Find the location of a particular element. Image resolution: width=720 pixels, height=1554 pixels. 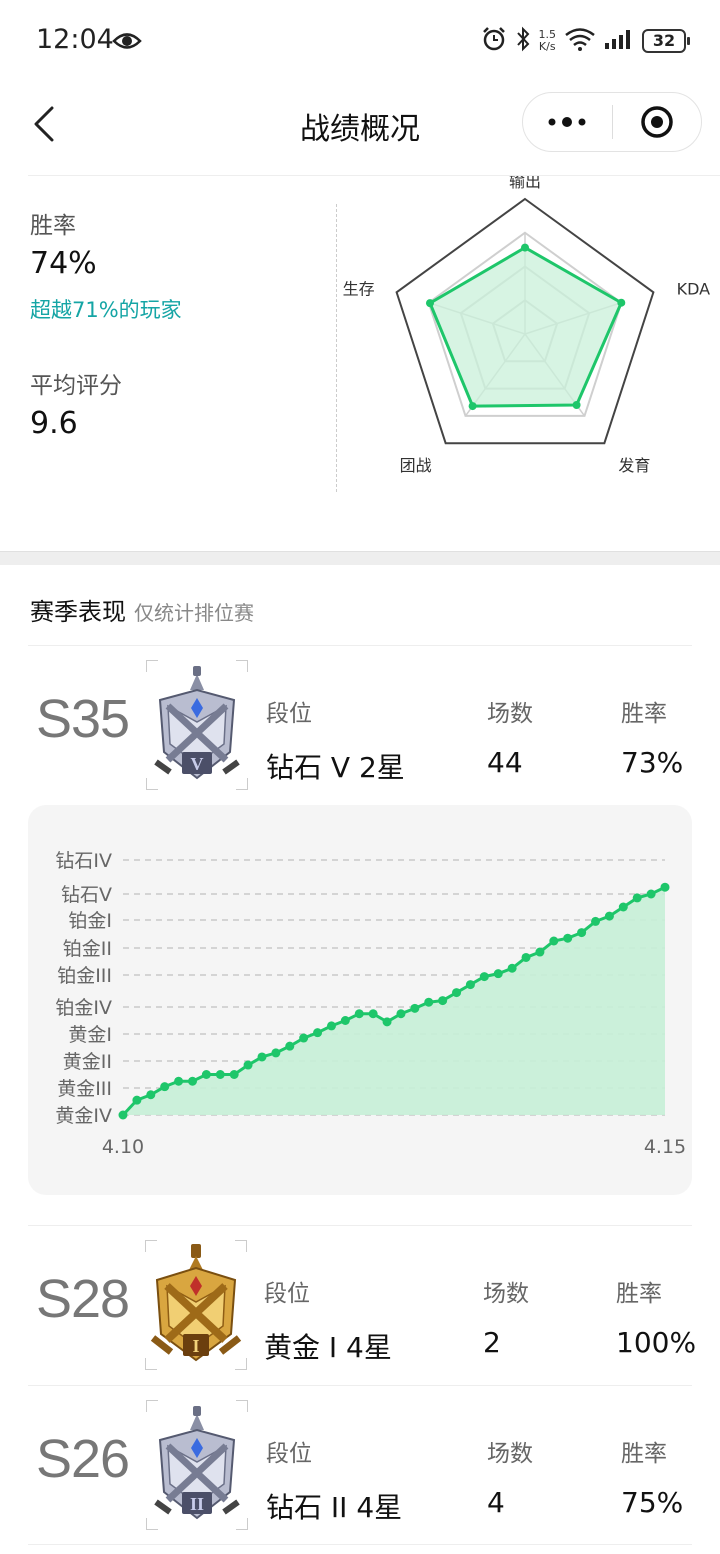

winrate-value: 100% is located at coordinates (656, 1342).